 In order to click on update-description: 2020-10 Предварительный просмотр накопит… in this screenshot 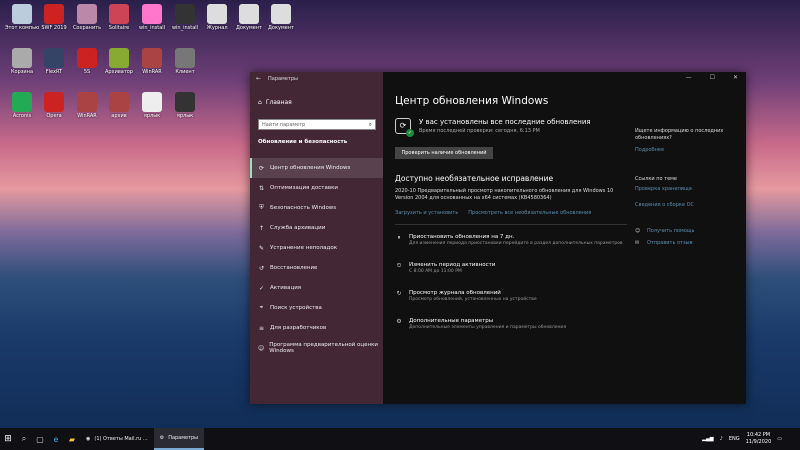, I will do `click(504, 194)`.